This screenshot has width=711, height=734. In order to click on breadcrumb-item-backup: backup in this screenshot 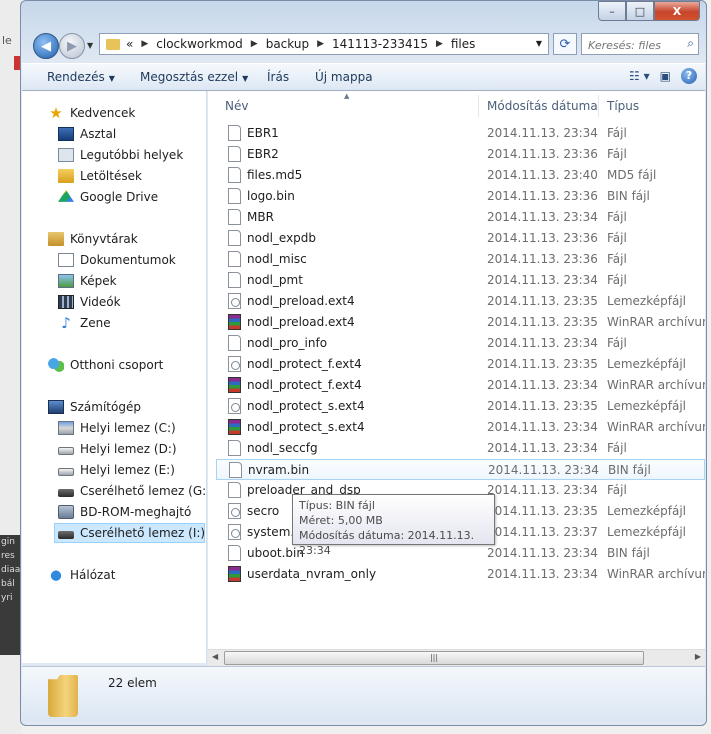, I will do `click(287, 44)`.